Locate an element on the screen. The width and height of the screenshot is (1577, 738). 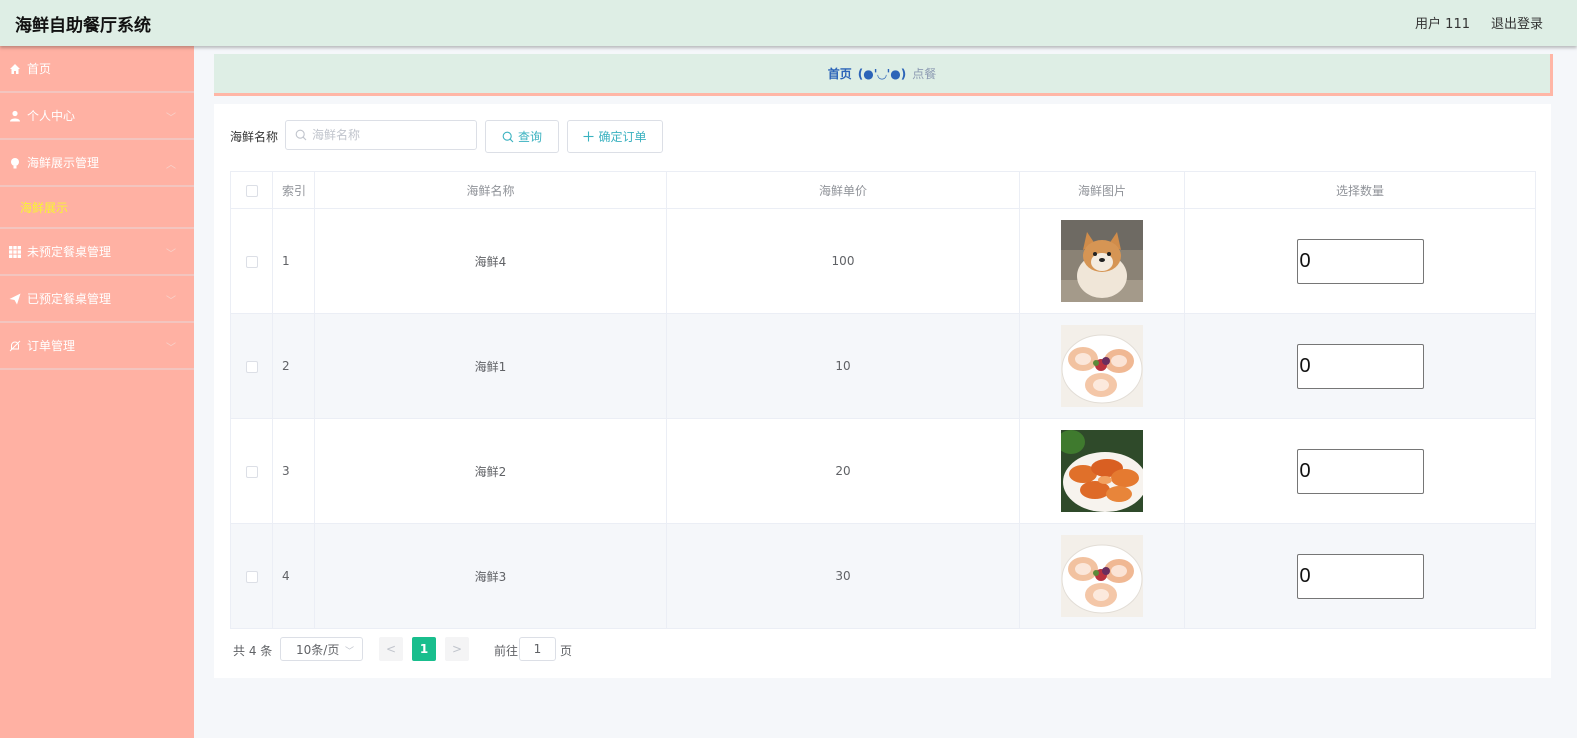
page-size-value: 10条/页 is located at coordinates (318, 649).